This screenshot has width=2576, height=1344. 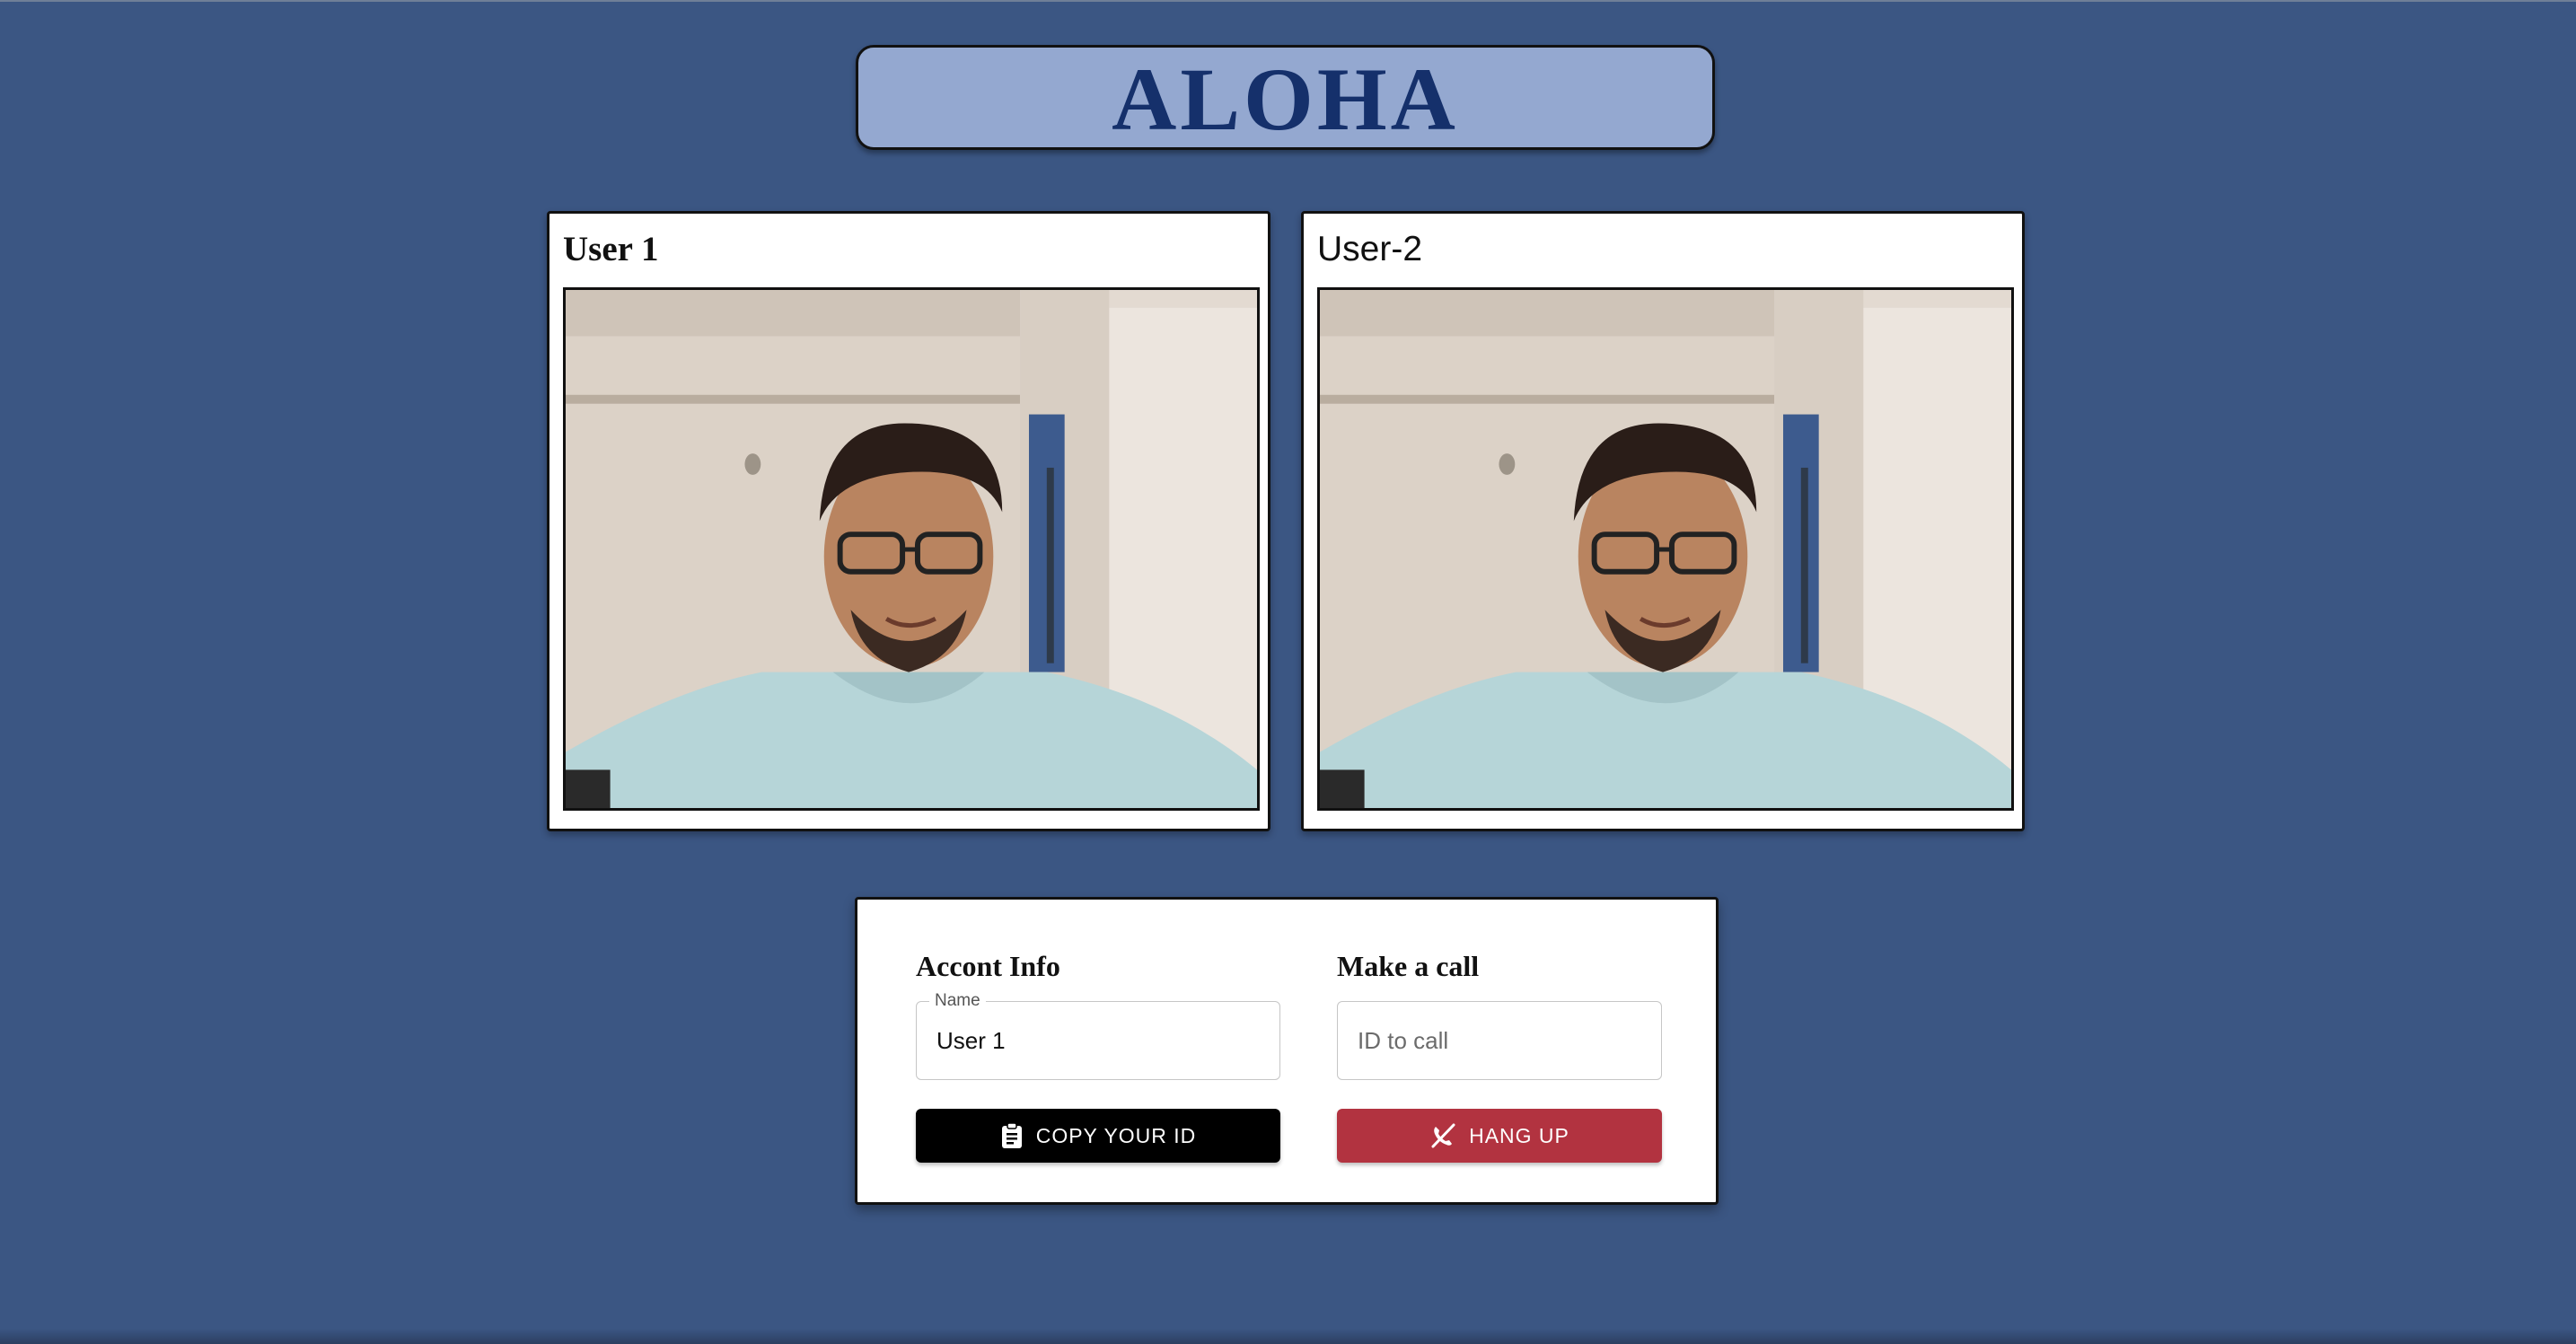 What do you see at coordinates (1288, 1) in the screenshot?
I see `window-top-edge` at bounding box center [1288, 1].